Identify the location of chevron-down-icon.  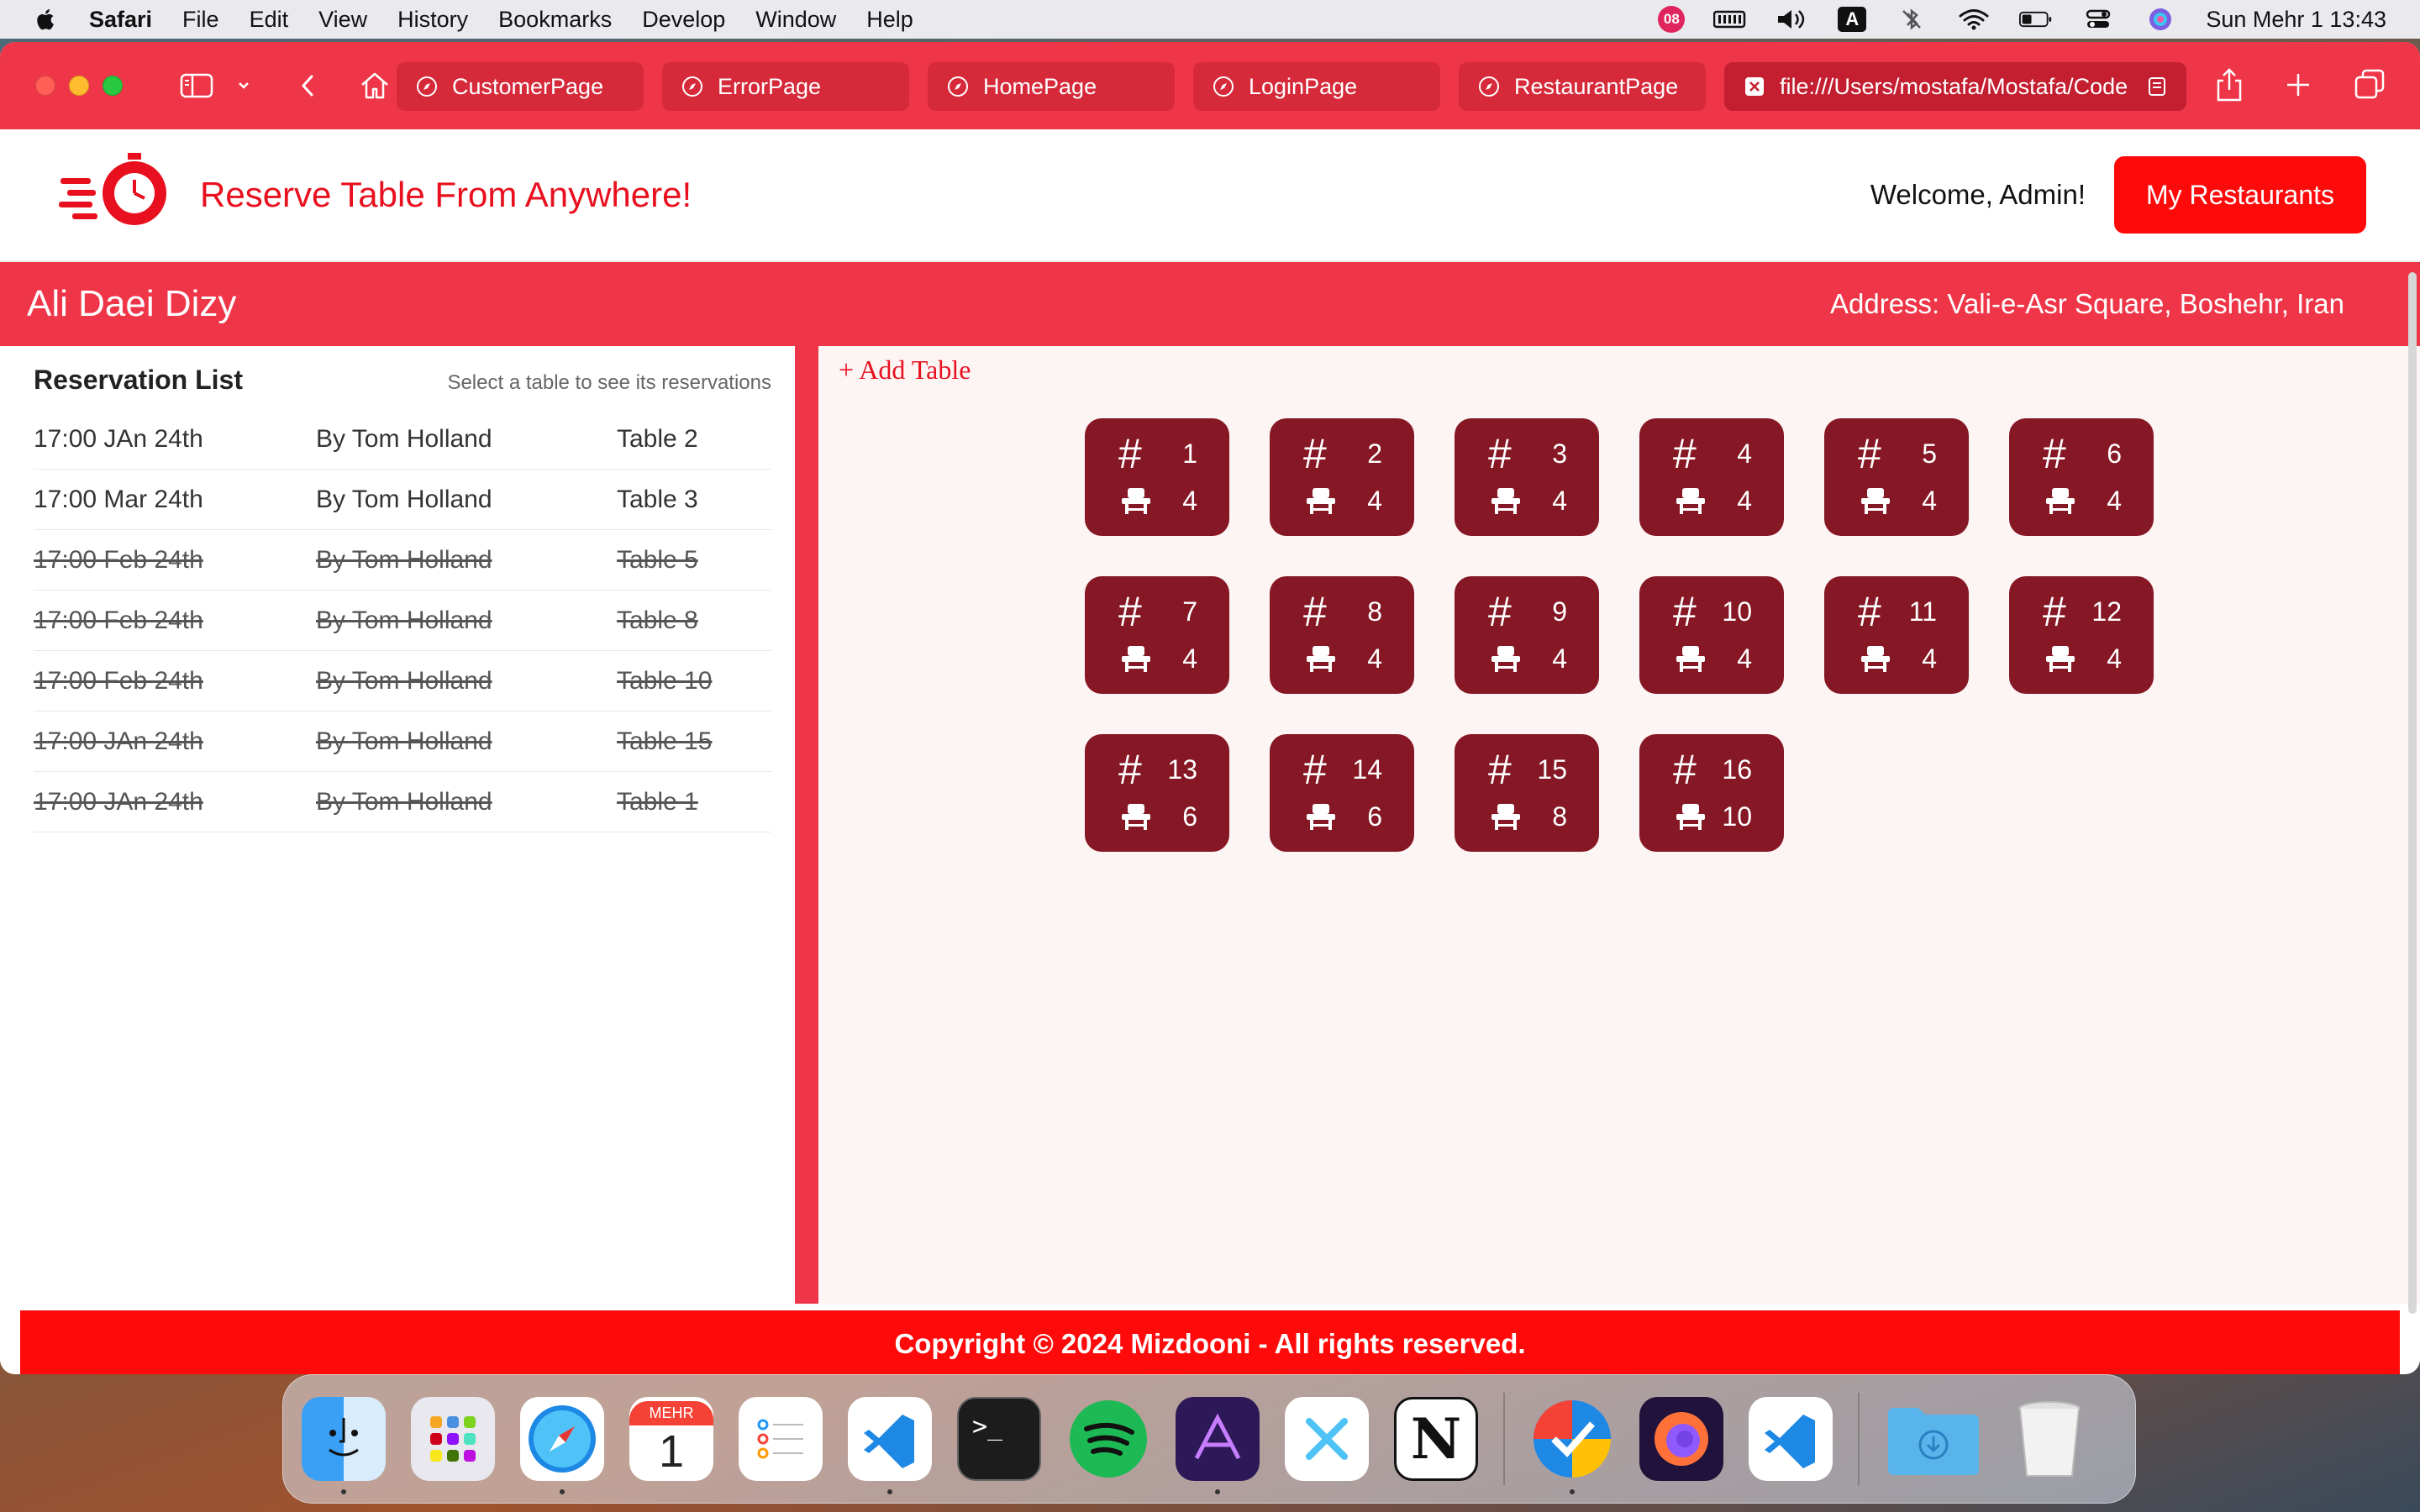
(243, 85).